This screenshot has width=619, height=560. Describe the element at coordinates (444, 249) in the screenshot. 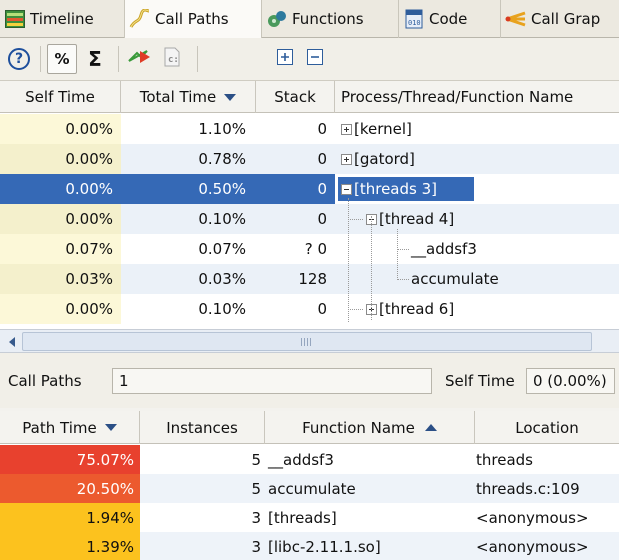

I see `tree-node-label: __addsf3` at that location.